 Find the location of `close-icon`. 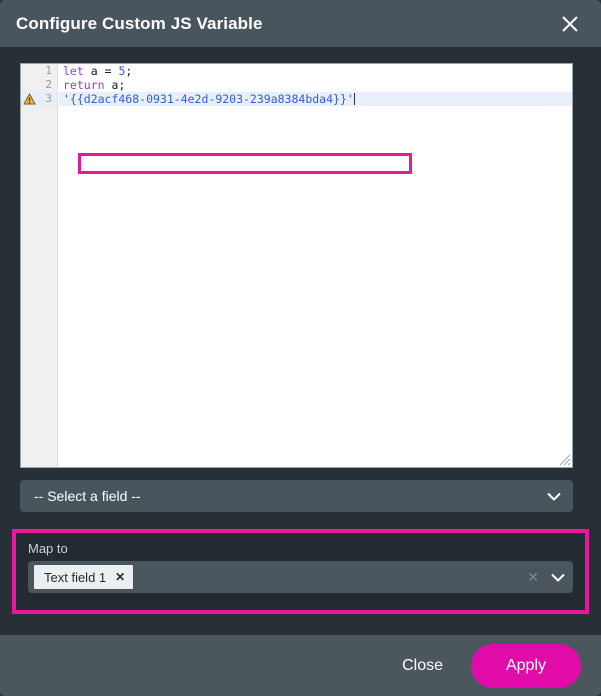

close-icon is located at coordinates (570, 23).